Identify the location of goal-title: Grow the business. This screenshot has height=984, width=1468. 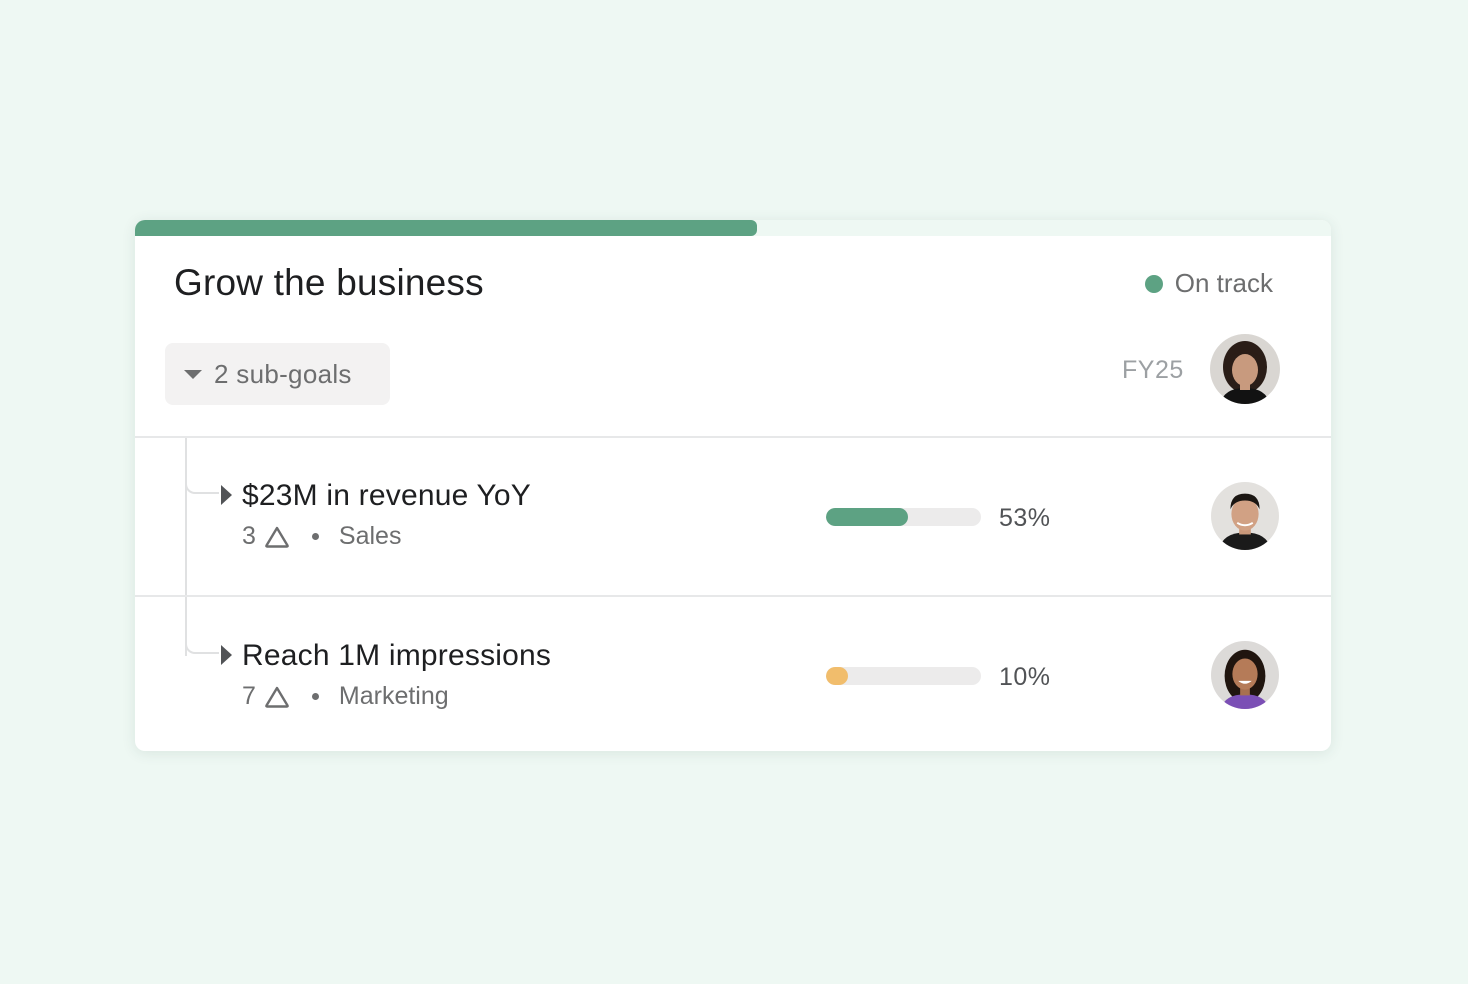
(329, 283).